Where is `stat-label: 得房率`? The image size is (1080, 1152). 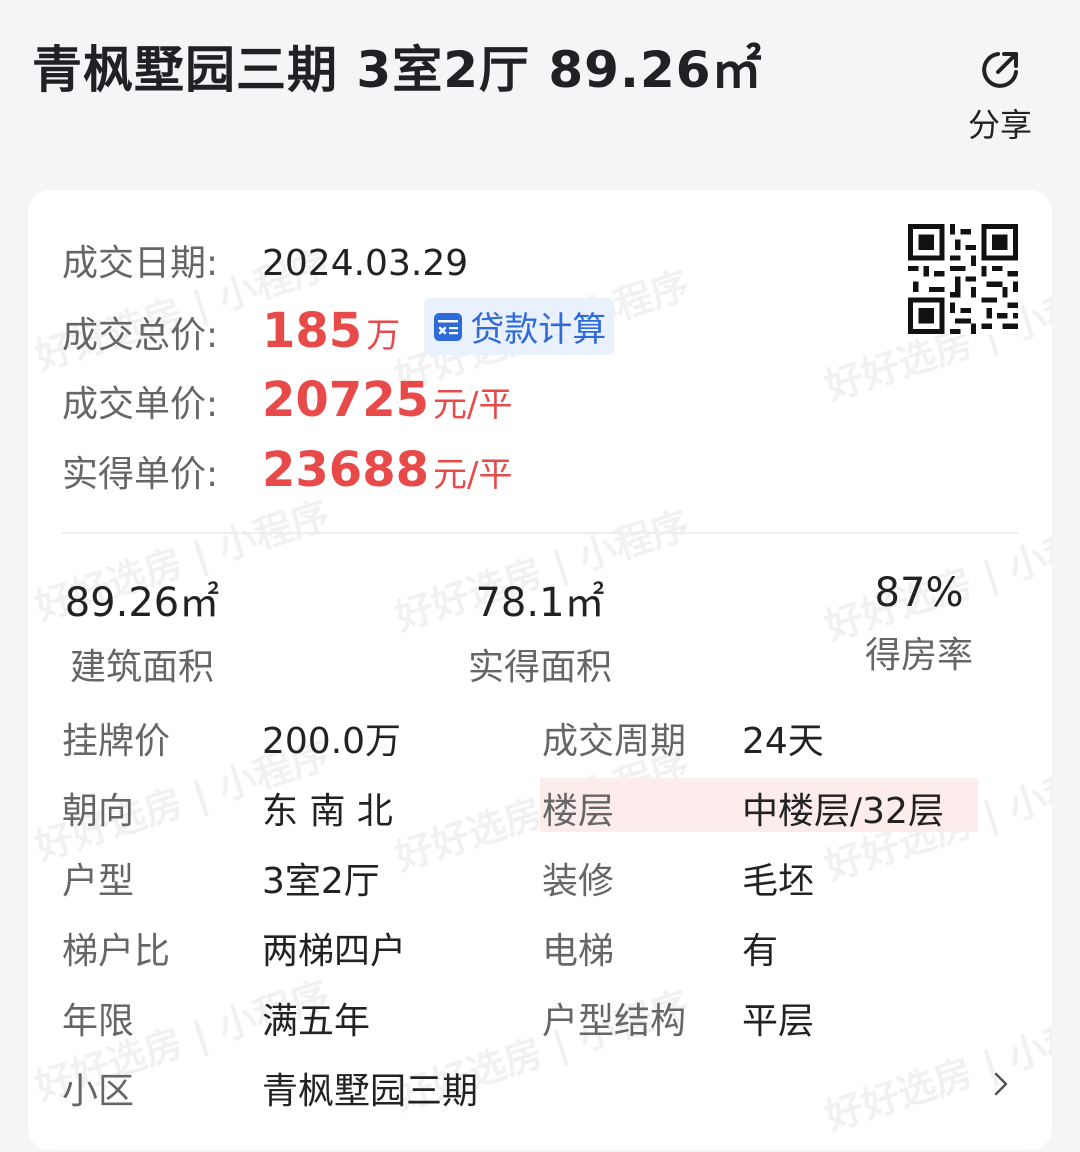 stat-label: 得房率 is located at coordinates (918, 655).